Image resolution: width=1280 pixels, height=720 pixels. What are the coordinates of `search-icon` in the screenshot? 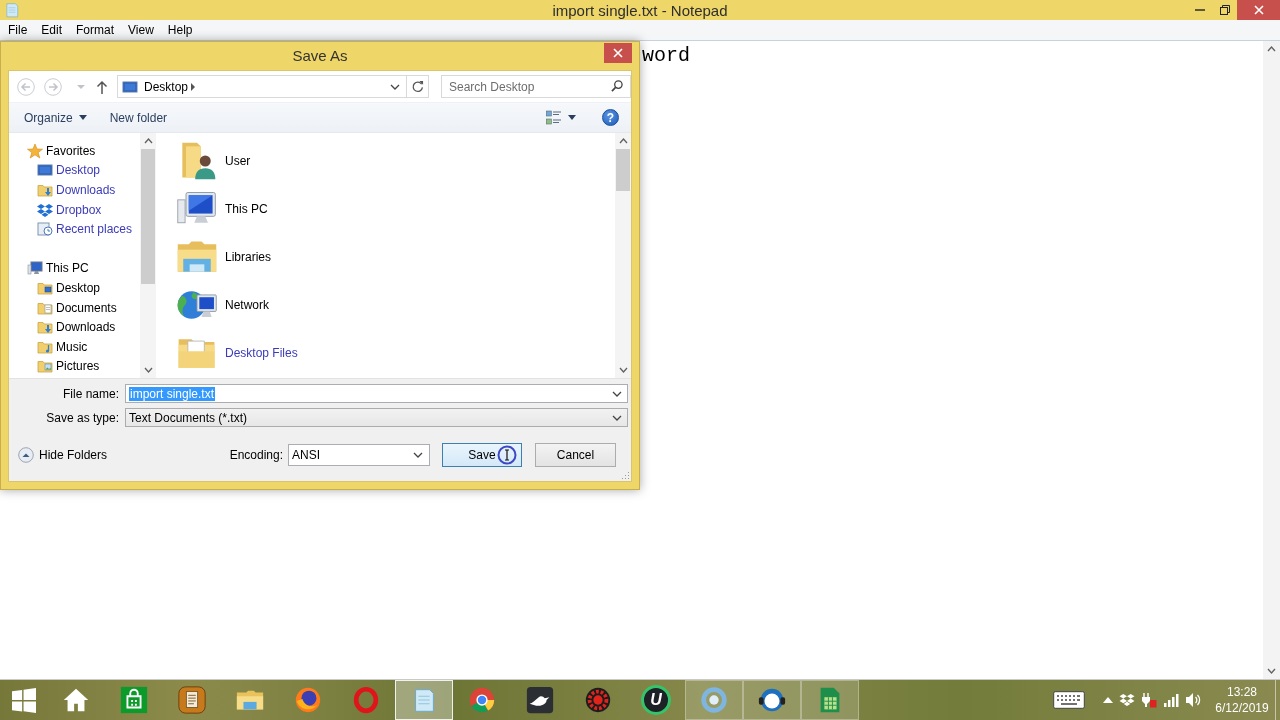 It's located at (617, 86).